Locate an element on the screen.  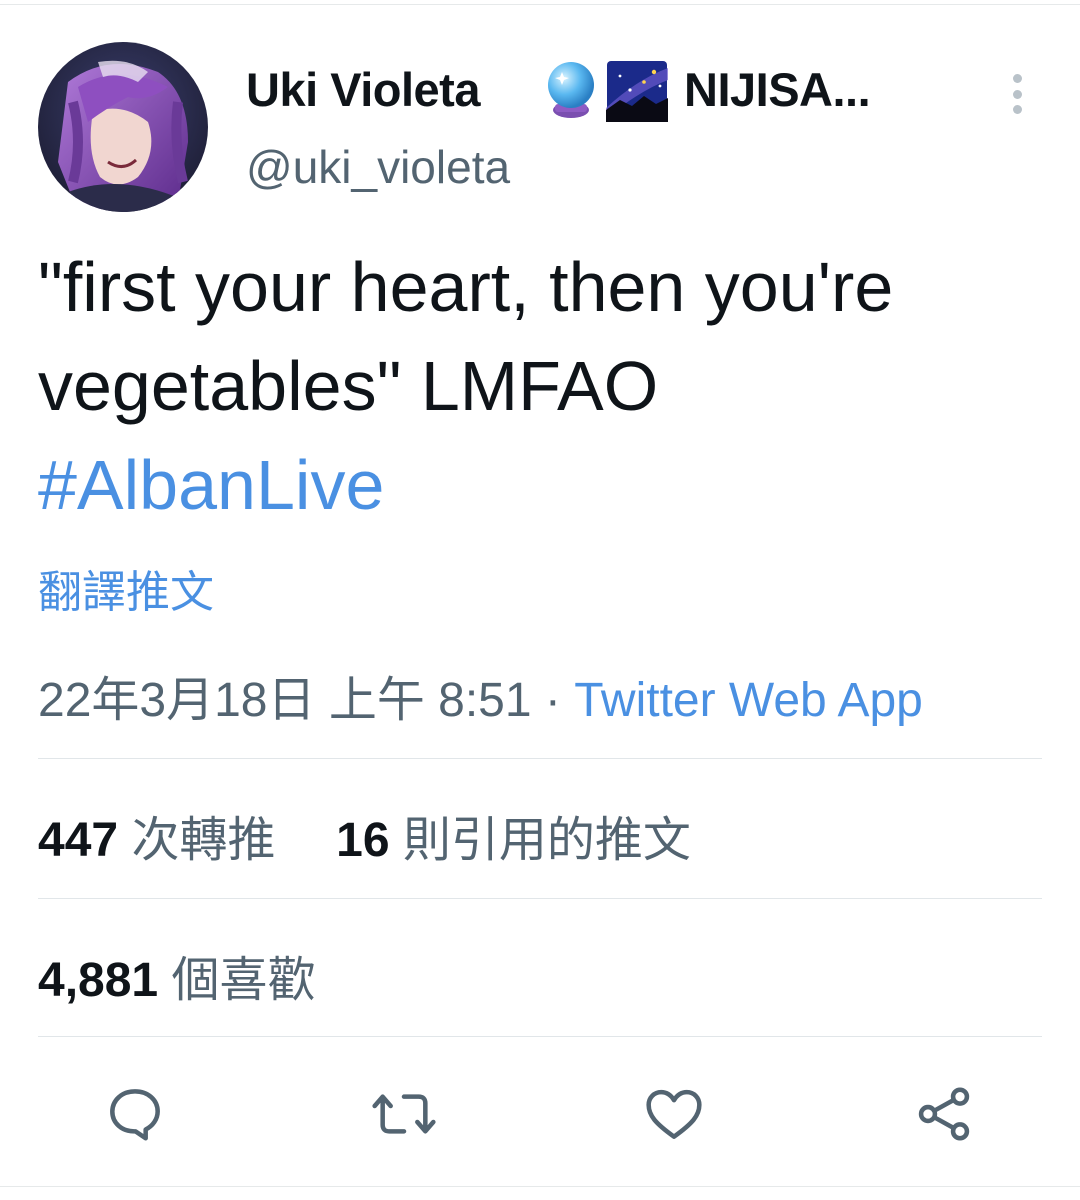
quotes-stat: 16 則引用的推文 is located at coordinates (513, 840).